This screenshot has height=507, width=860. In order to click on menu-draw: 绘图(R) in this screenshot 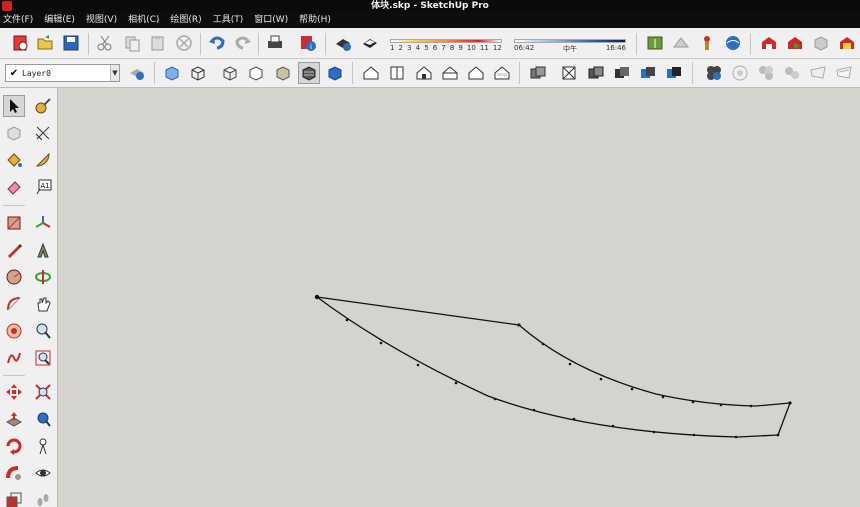, I will do `click(185, 20)`.